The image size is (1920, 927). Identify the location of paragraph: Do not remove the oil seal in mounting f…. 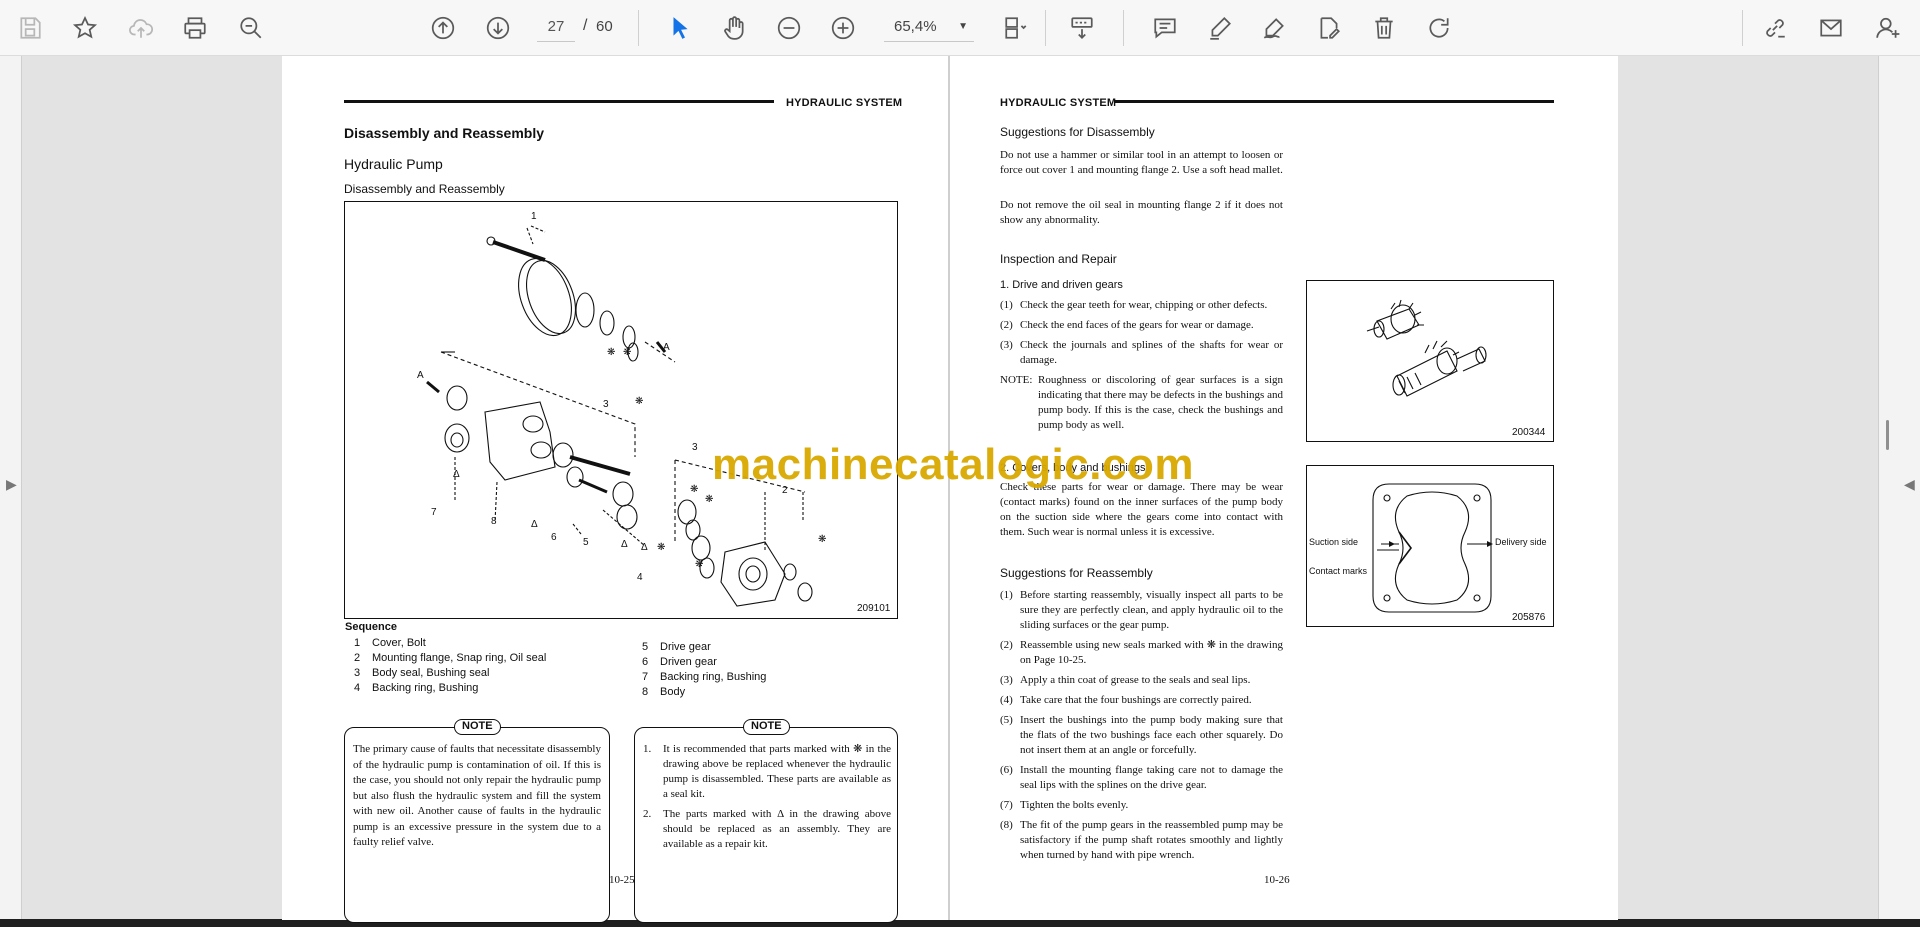
(1141, 212).